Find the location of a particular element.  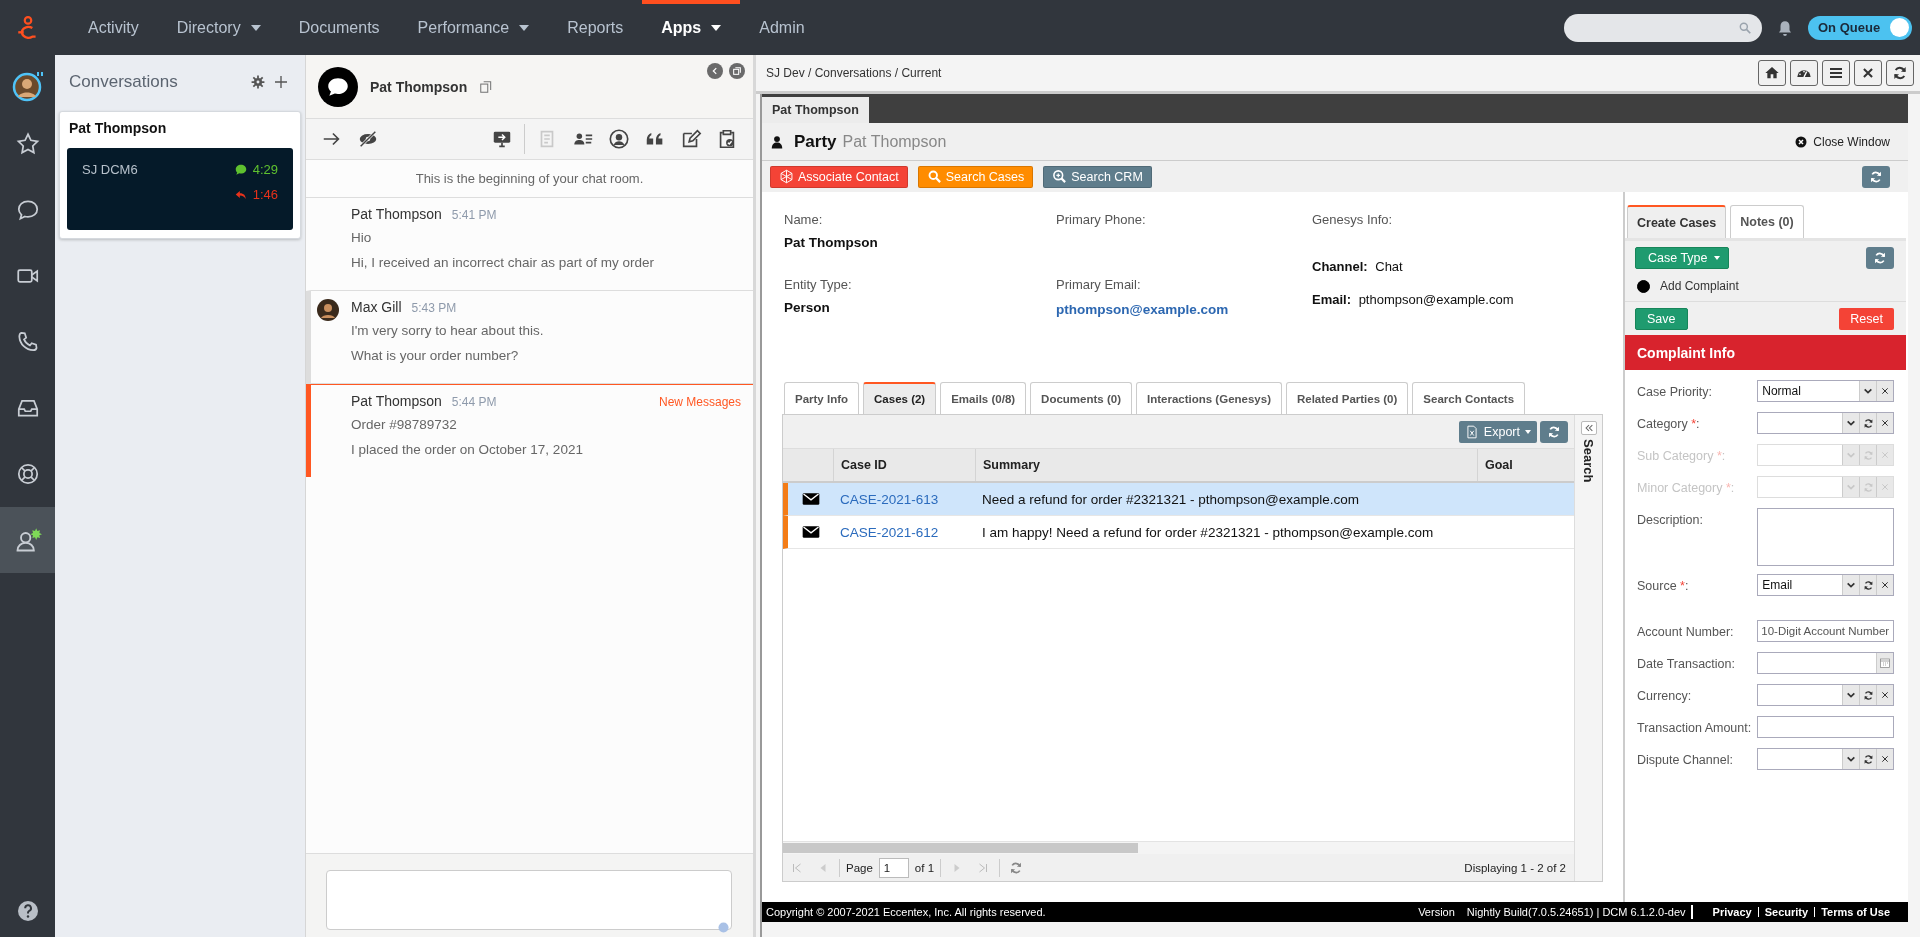

table-cell-text: Need a refund for order #2321321 - pthompson@example.com is located at coordinates (1170, 499).